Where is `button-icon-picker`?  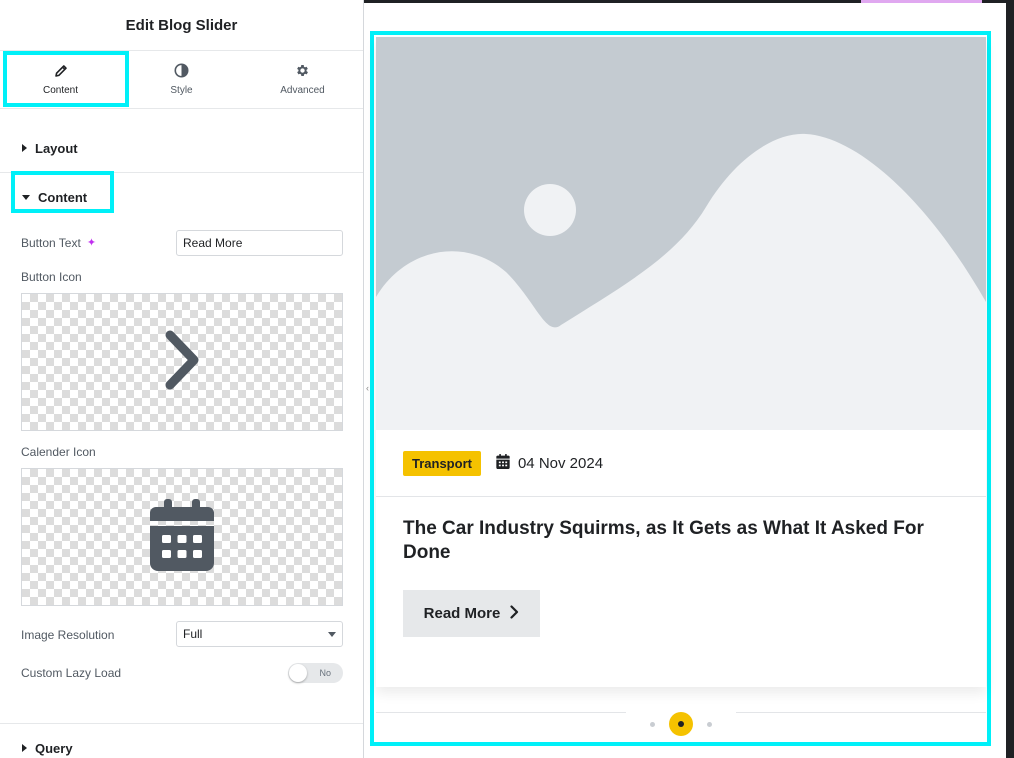
button-icon-picker is located at coordinates (182, 362).